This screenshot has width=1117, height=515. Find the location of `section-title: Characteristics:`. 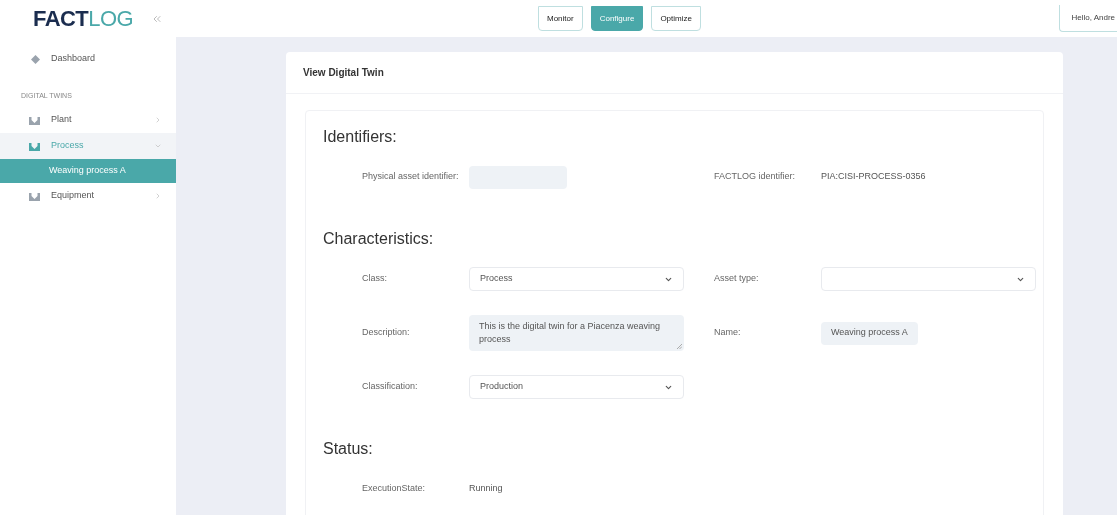

section-title: Characteristics: is located at coordinates (379, 239).